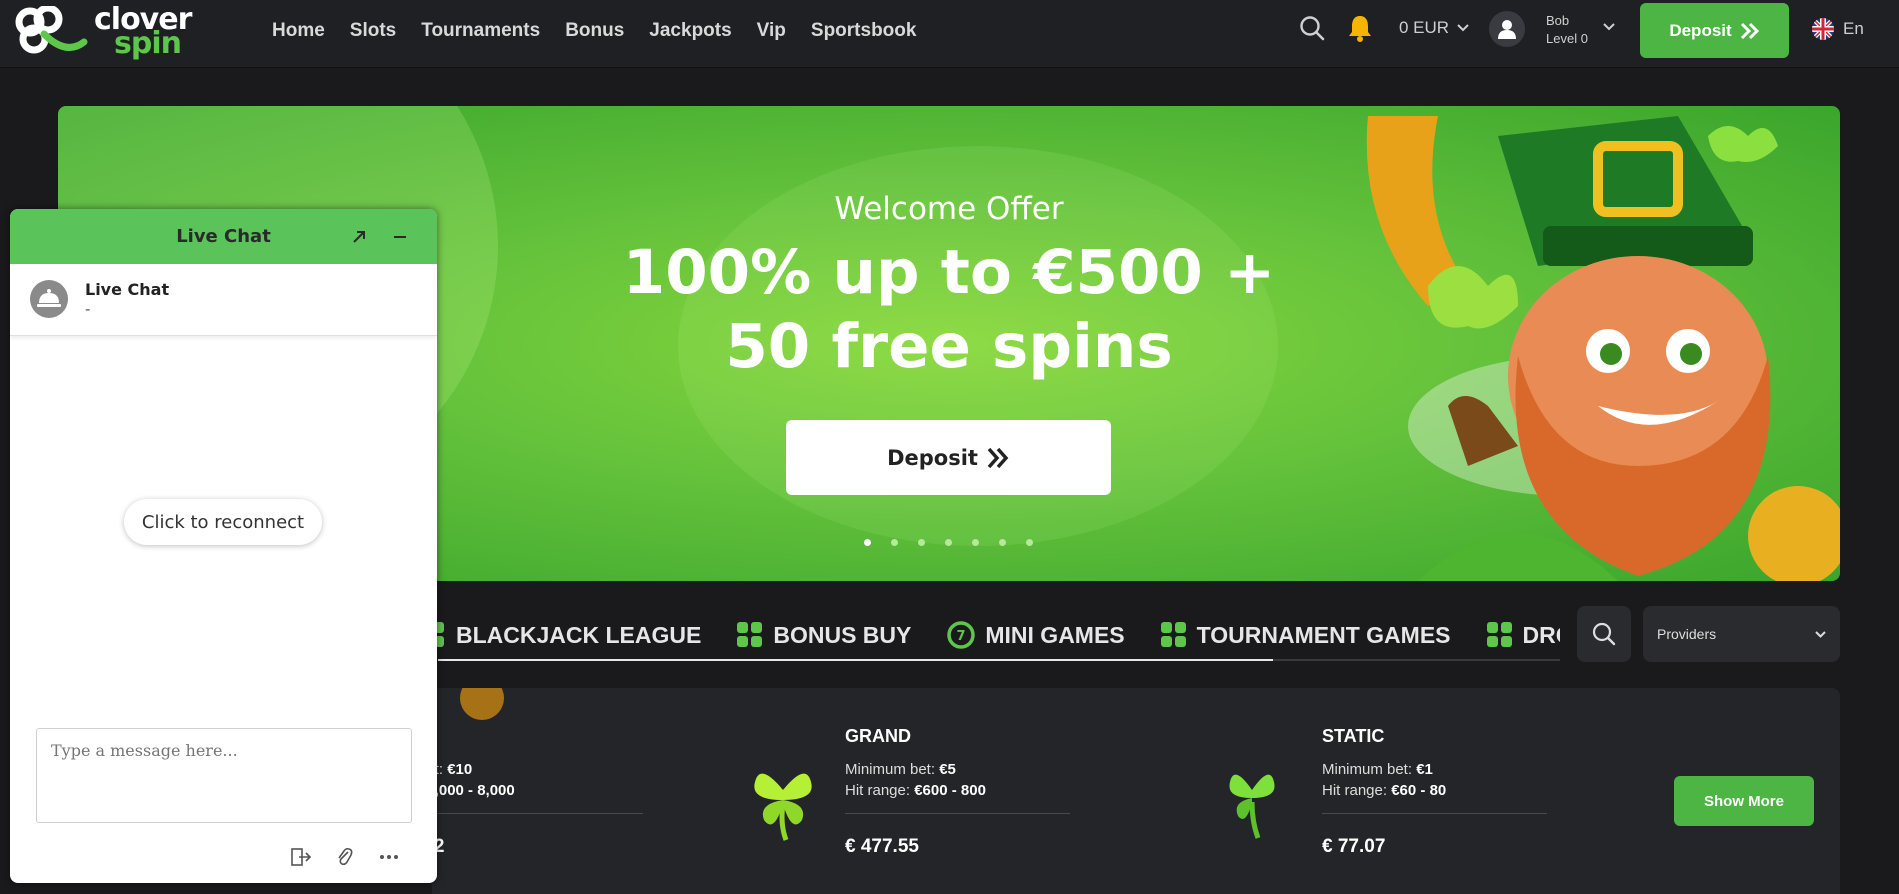 This screenshot has height=894, width=1899. I want to click on more-options-icon, so click(389, 857).